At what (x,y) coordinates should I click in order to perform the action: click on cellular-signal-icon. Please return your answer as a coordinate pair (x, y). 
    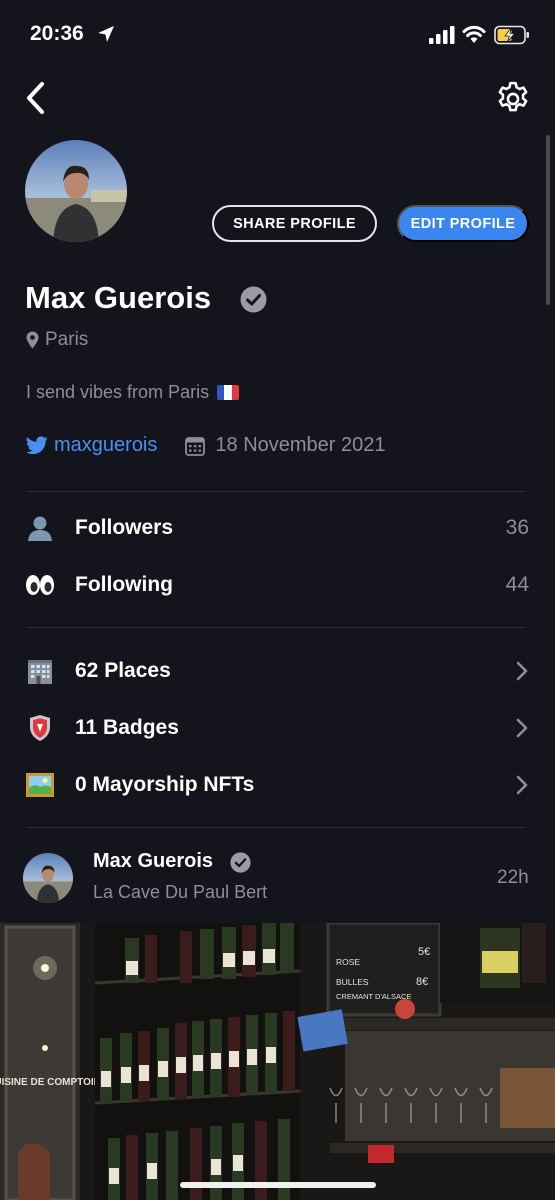
    Looking at the image, I should click on (442, 35).